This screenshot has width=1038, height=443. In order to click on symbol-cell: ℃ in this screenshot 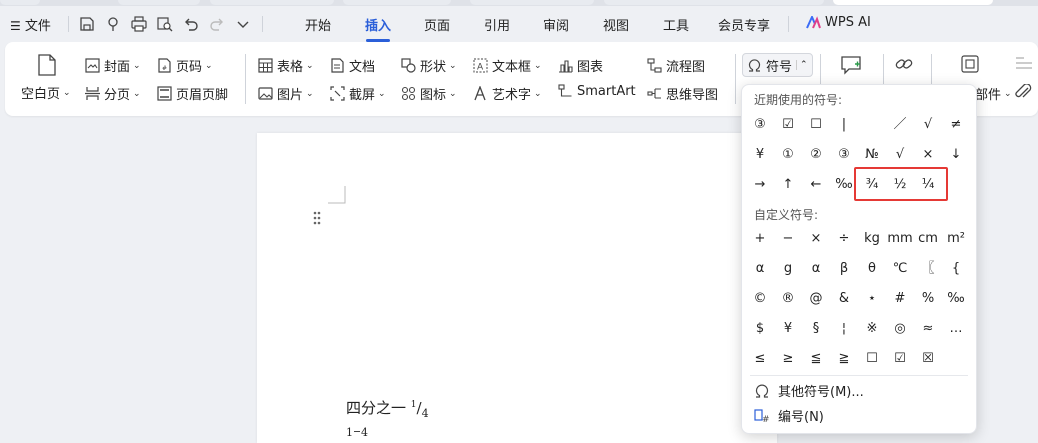, I will do `click(900, 269)`.